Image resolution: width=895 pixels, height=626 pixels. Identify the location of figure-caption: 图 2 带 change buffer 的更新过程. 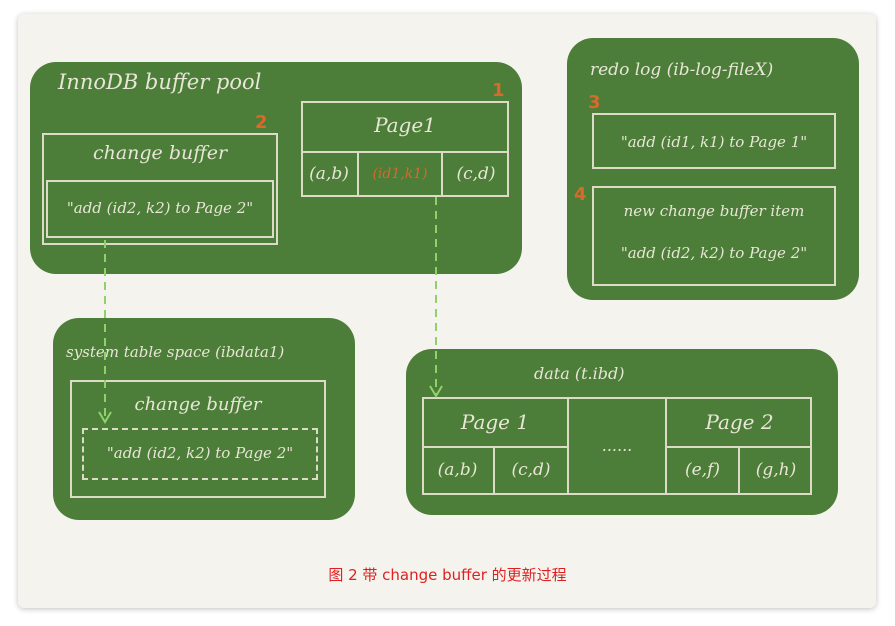
(447, 575).